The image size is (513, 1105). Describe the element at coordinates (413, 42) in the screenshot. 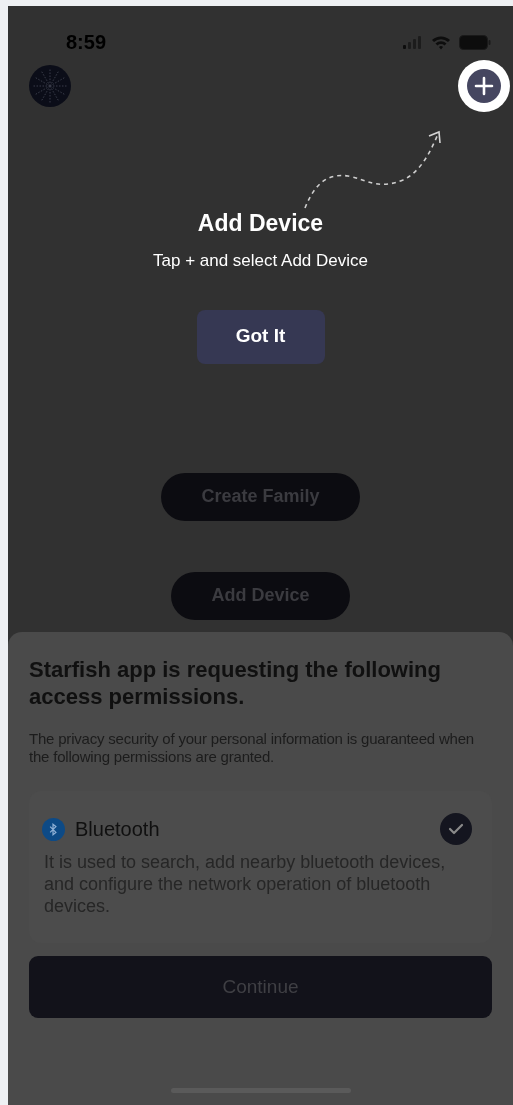

I see `signal-icon` at that location.